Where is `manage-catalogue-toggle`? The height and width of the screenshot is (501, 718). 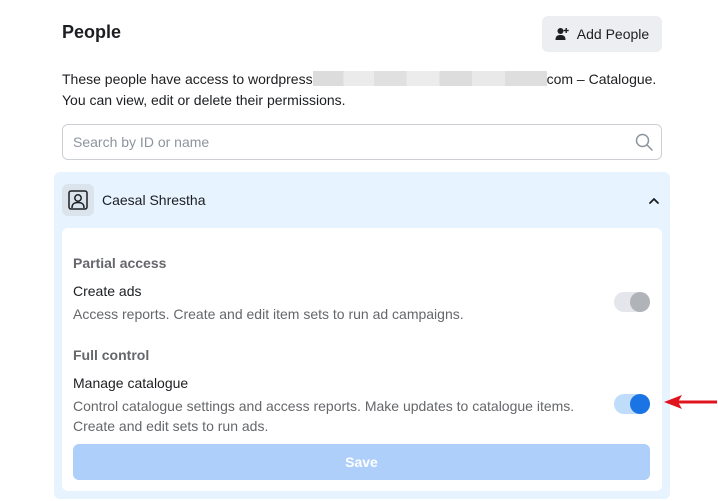 manage-catalogue-toggle is located at coordinates (632, 404).